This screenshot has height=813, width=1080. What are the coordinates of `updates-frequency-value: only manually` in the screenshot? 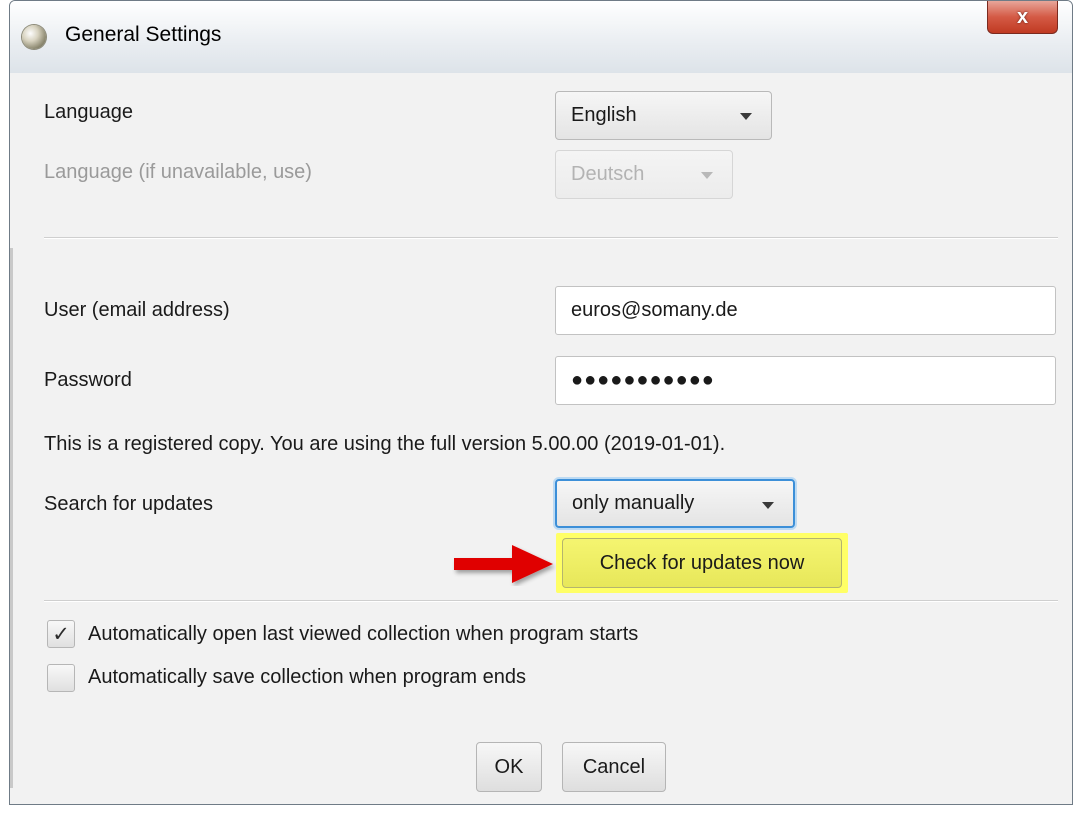 It's located at (633, 503).